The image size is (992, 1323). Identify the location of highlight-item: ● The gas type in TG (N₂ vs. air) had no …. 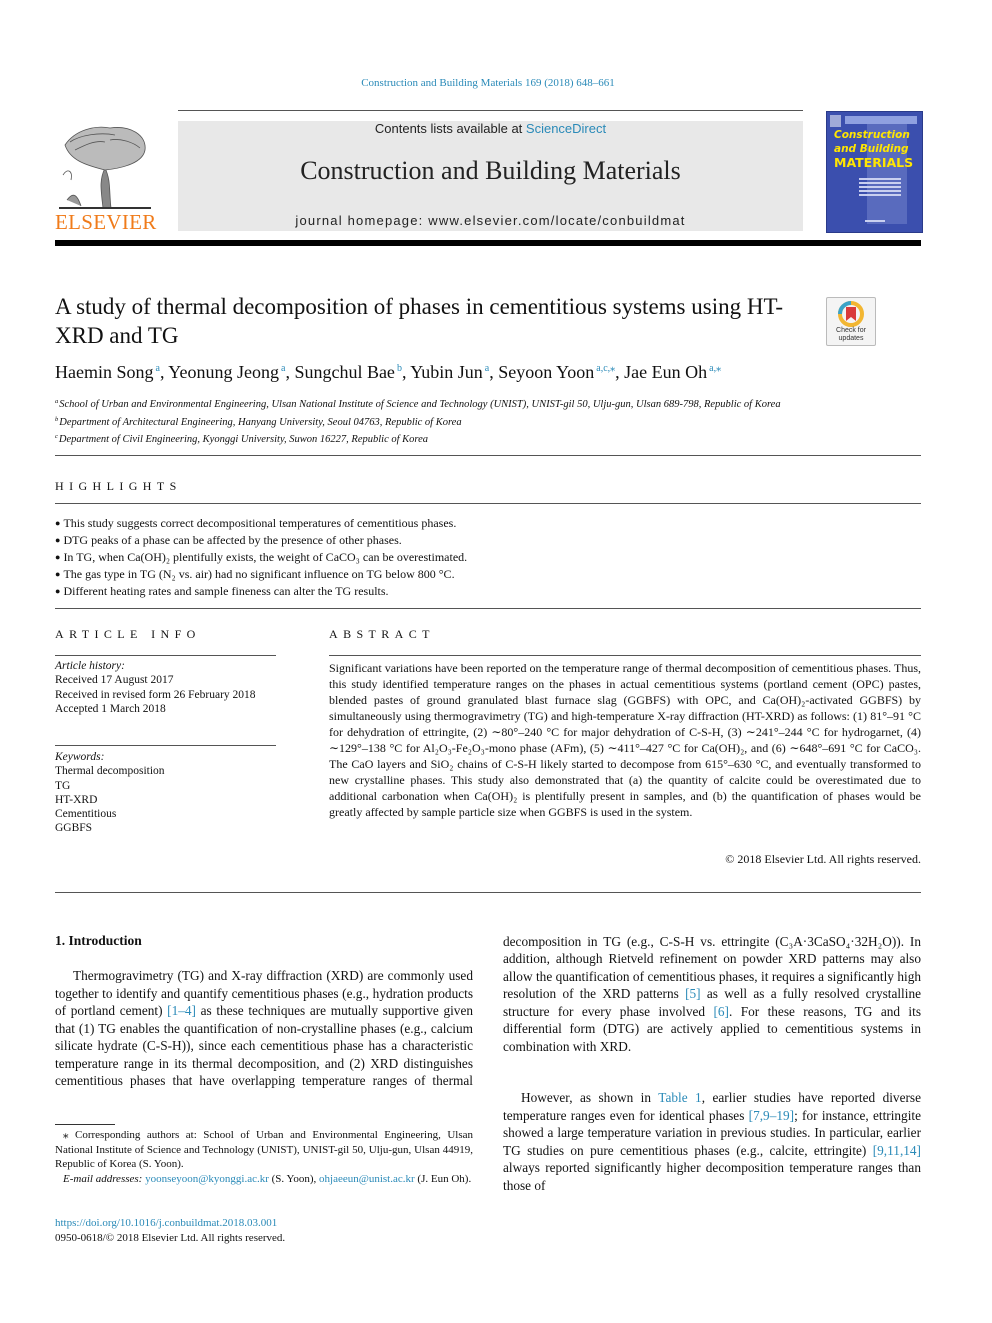
(255, 574).